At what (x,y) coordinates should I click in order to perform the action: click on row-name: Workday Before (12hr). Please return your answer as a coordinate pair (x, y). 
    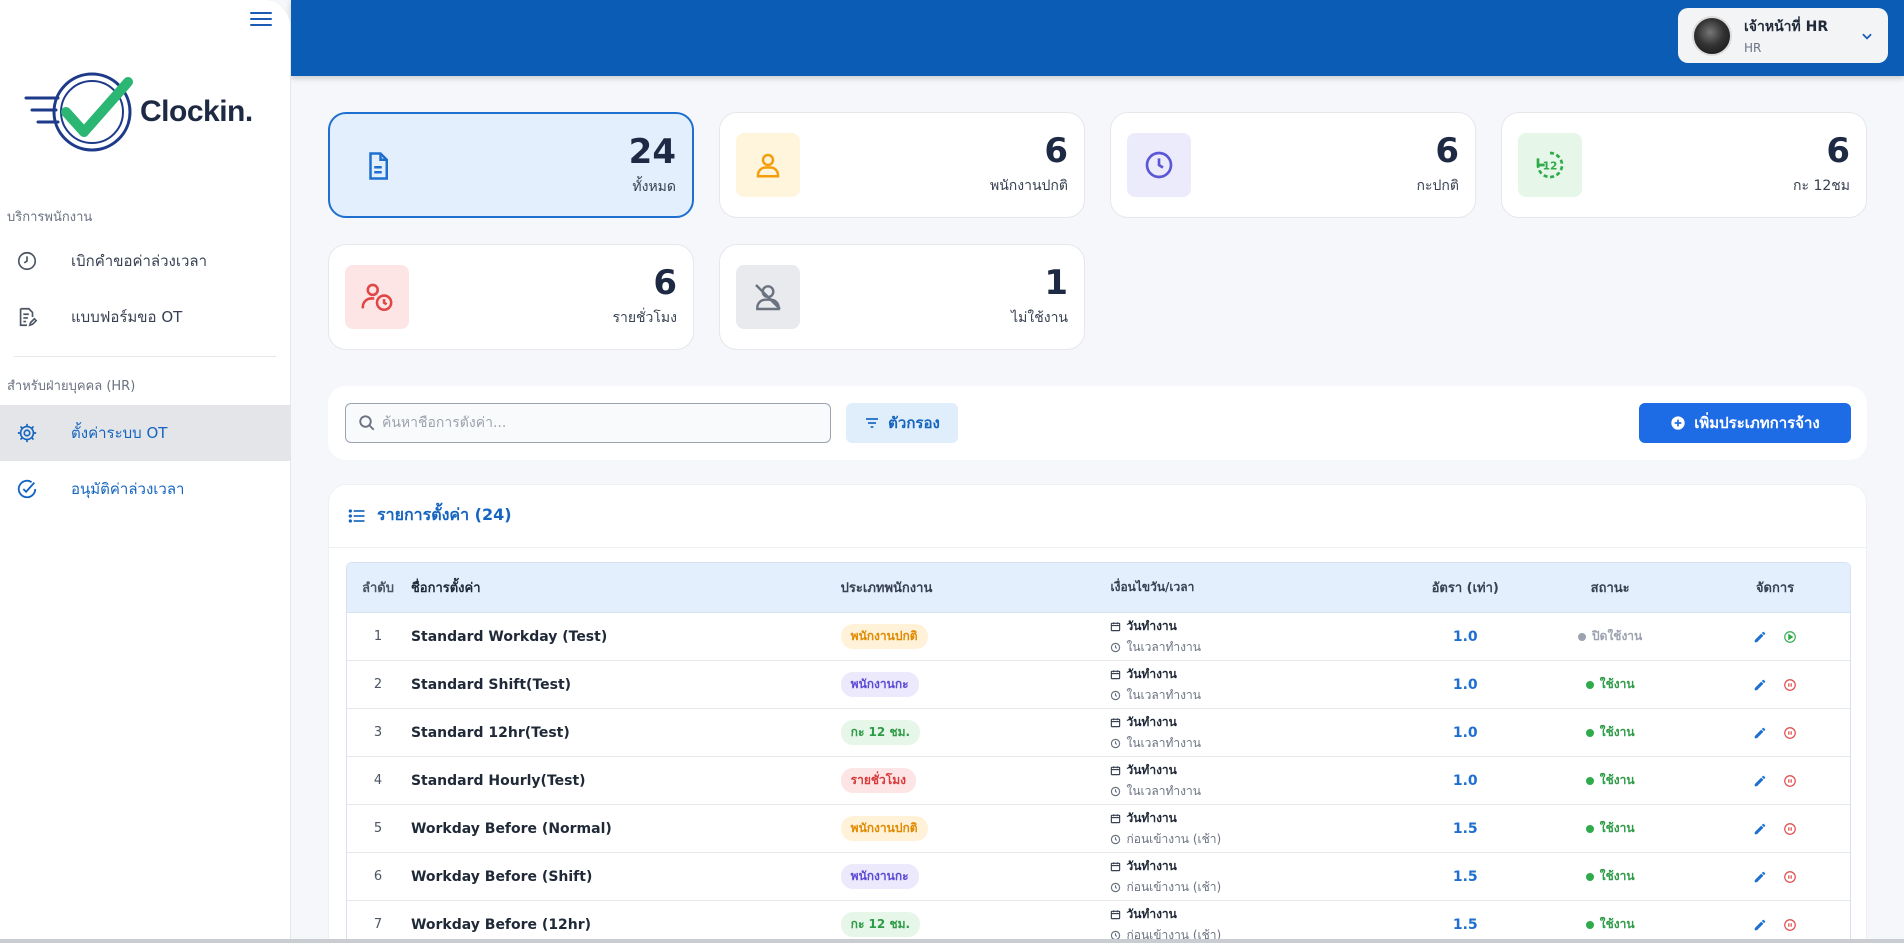
    Looking at the image, I should click on (501, 924).